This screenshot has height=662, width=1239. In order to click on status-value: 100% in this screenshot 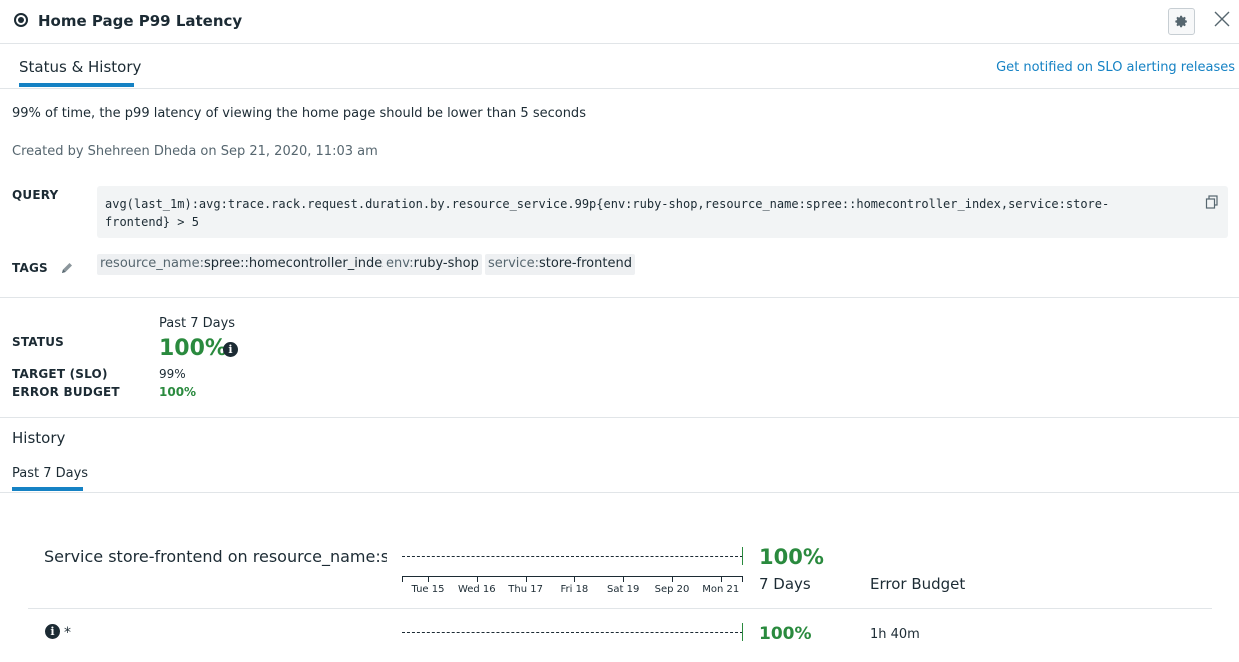, I will do `click(193, 348)`.